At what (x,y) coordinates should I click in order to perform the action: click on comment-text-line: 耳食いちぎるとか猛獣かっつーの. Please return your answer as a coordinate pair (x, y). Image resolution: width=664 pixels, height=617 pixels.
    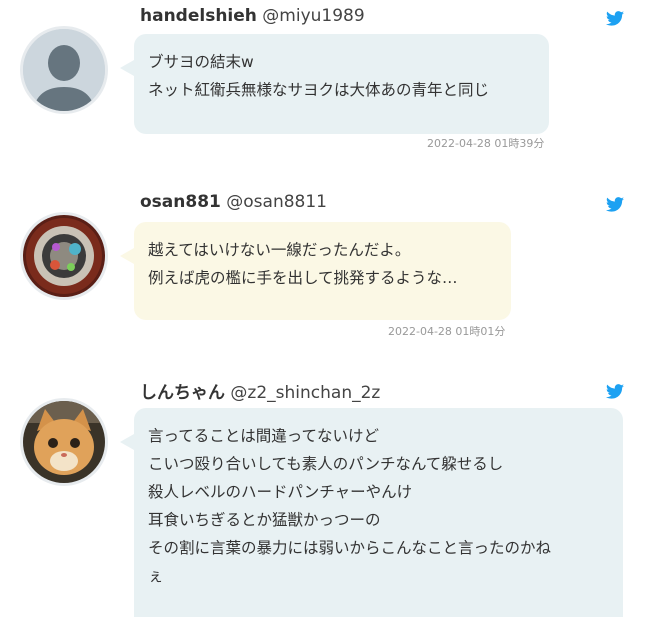
    Looking at the image, I should click on (264, 520).